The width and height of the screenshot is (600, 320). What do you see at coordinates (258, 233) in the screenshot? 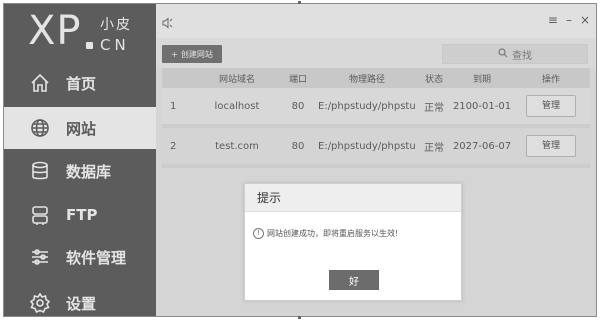
I see `warning-icon: !` at bounding box center [258, 233].